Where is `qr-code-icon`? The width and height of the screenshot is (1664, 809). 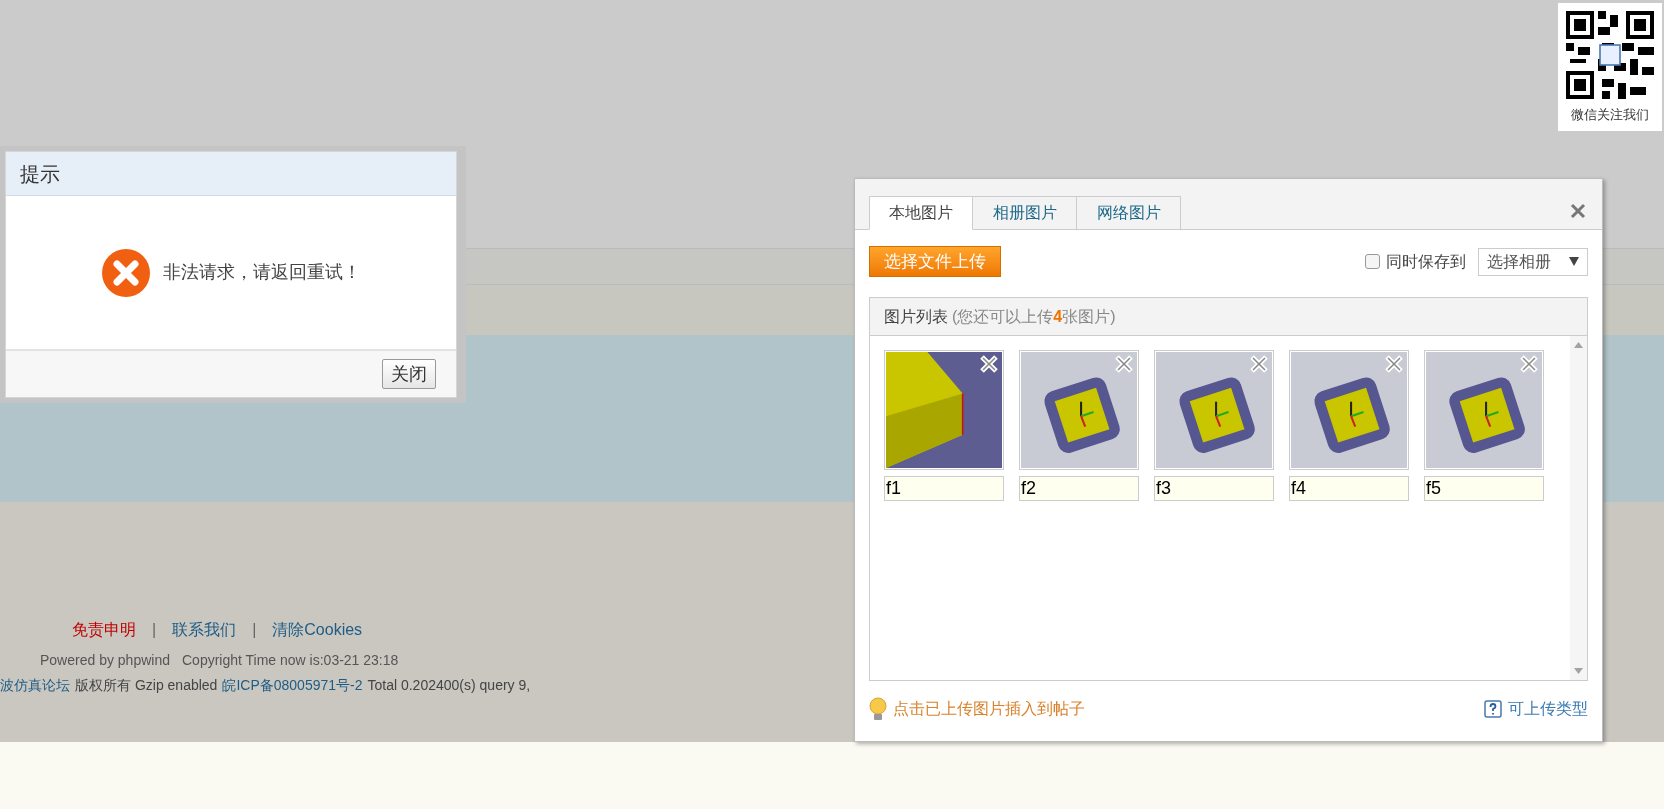
qr-code-icon is located at coordinates (1610, 55).